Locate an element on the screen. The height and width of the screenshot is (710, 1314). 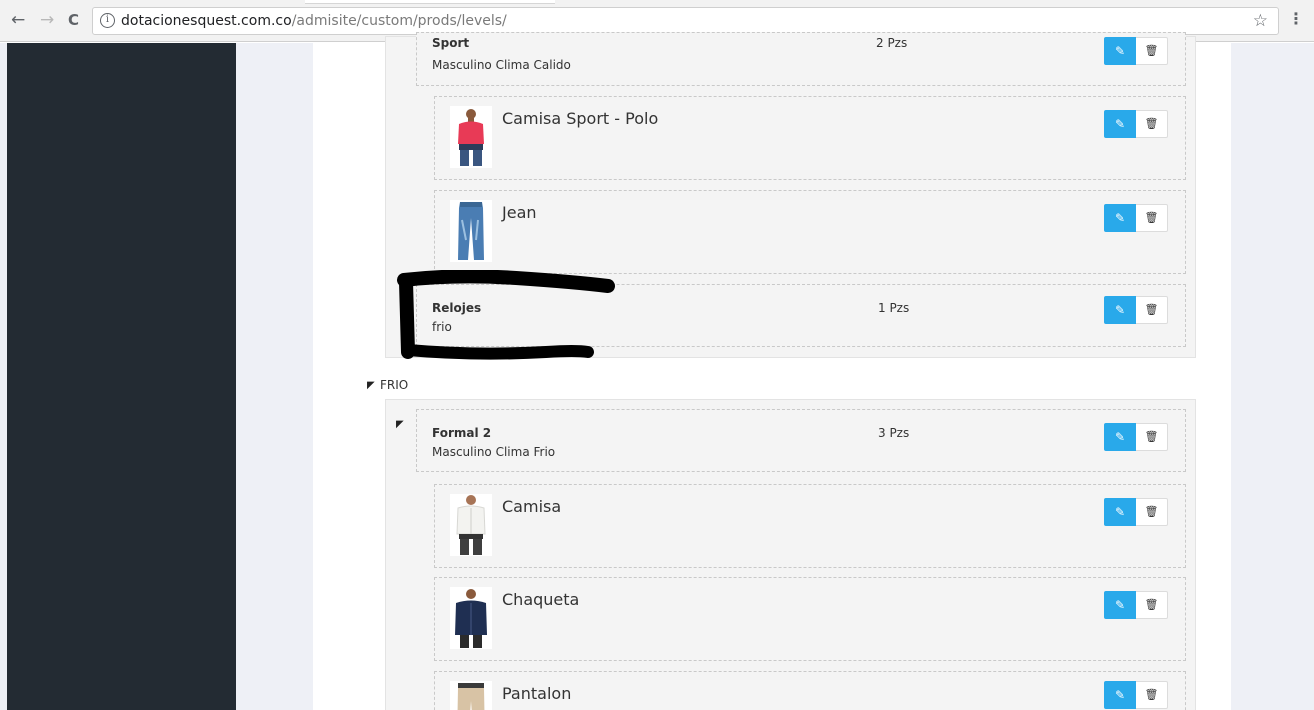
group-subtitle: Masculino Clima Calido is located at coordinates (501, 65).